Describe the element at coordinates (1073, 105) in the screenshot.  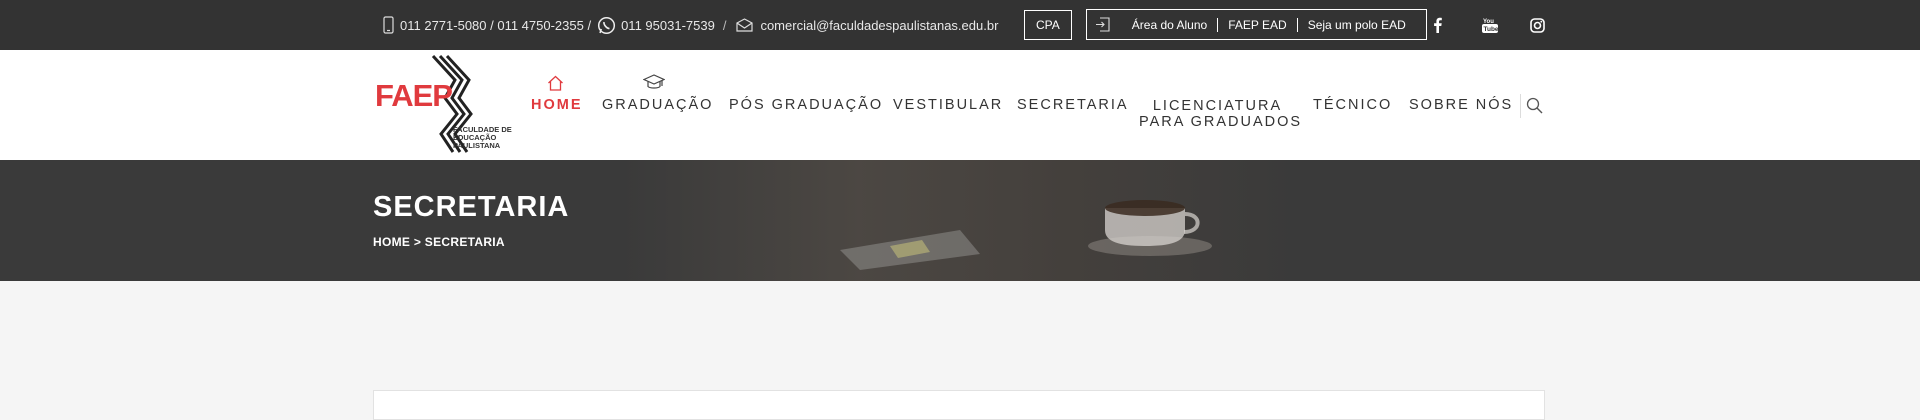
I see `nav-secretaria: SECRETARIA` at that location.